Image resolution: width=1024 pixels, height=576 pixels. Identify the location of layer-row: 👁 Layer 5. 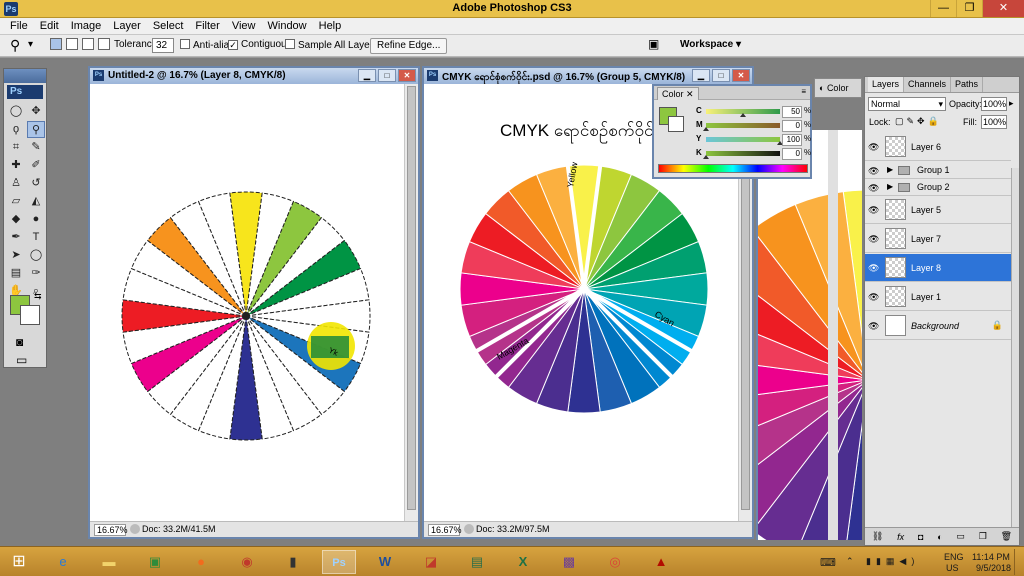
(938, 210).